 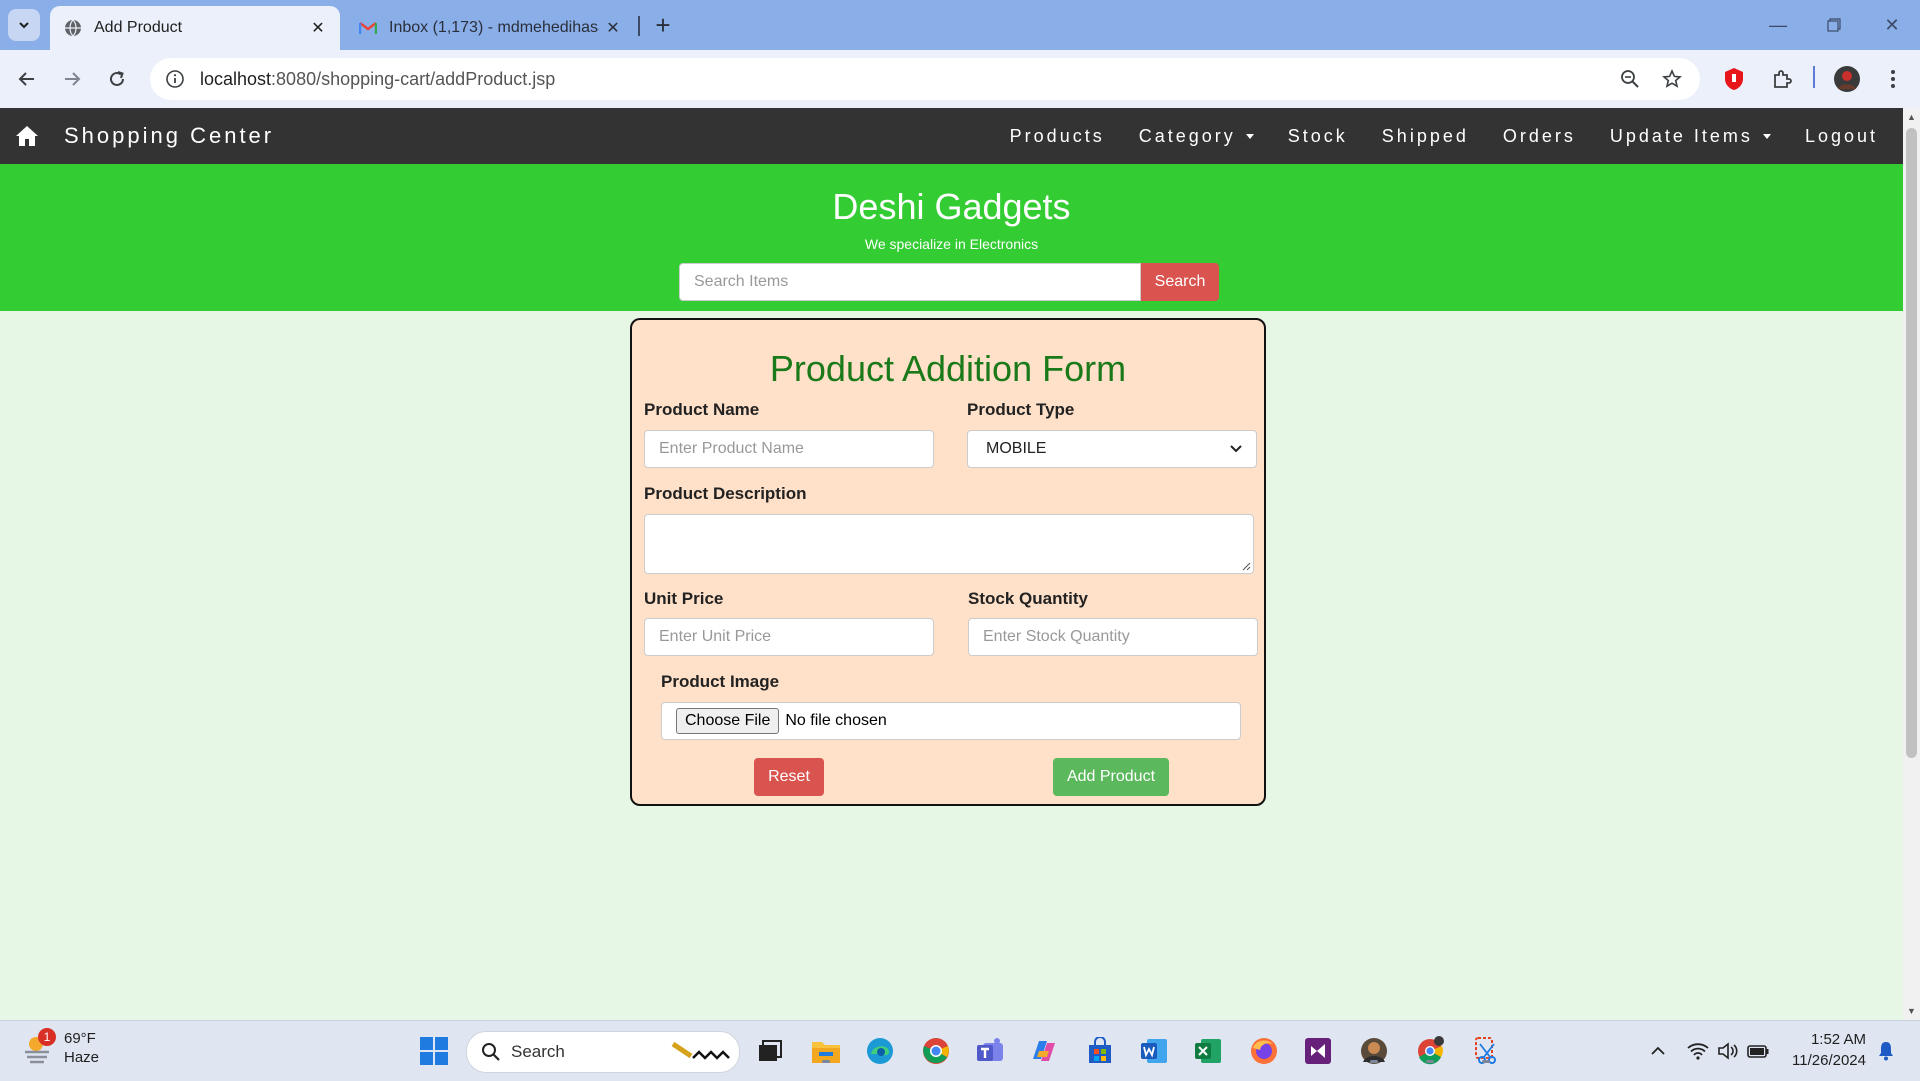 What do you see at coordinates (1374, 1051) in the screenshot?
I see `app-avatar-icon` at bounding box center [1374, 1051].